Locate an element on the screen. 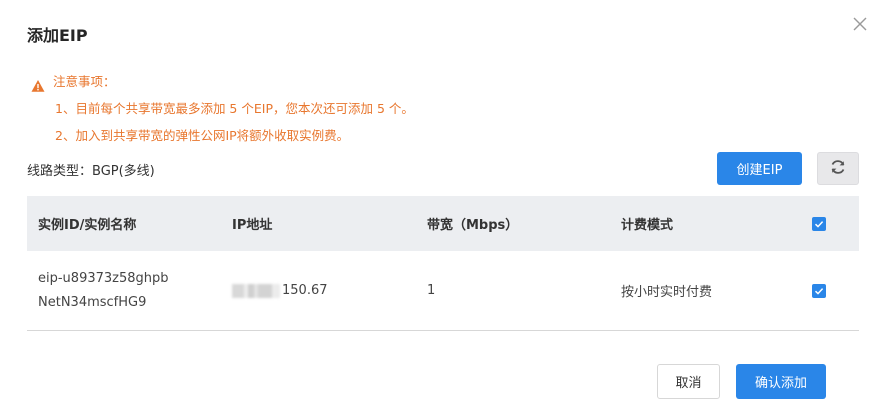  notice-item: 1、目前每个共享带宽最多添加 5 个EIP，您本次还可添加 5 个。 is located at coordinates (234, 108).